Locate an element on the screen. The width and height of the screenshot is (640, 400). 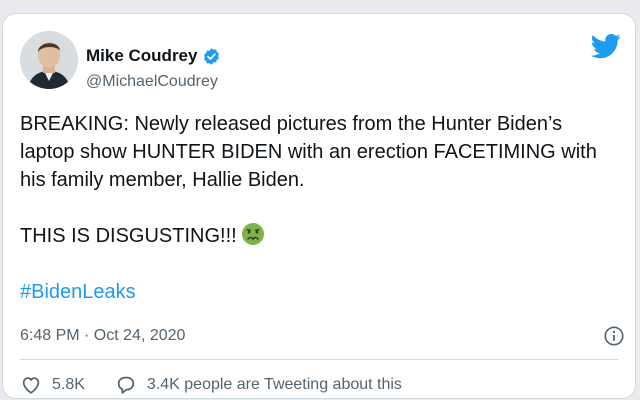
speech-bubble-icon is located at coordinates (126, 385).